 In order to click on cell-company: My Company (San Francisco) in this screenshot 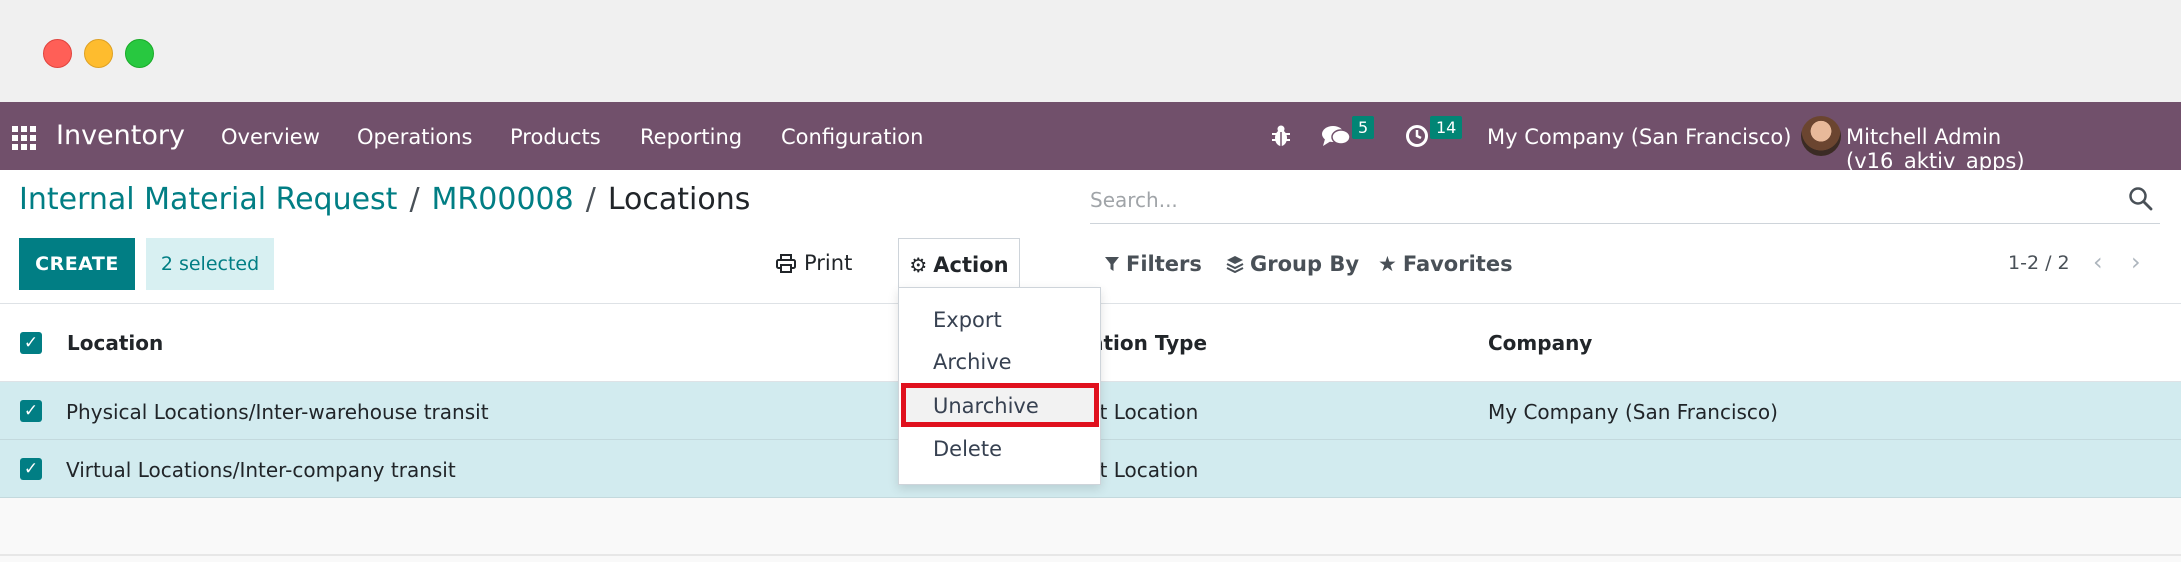, I will do `click(1633, 412)`.